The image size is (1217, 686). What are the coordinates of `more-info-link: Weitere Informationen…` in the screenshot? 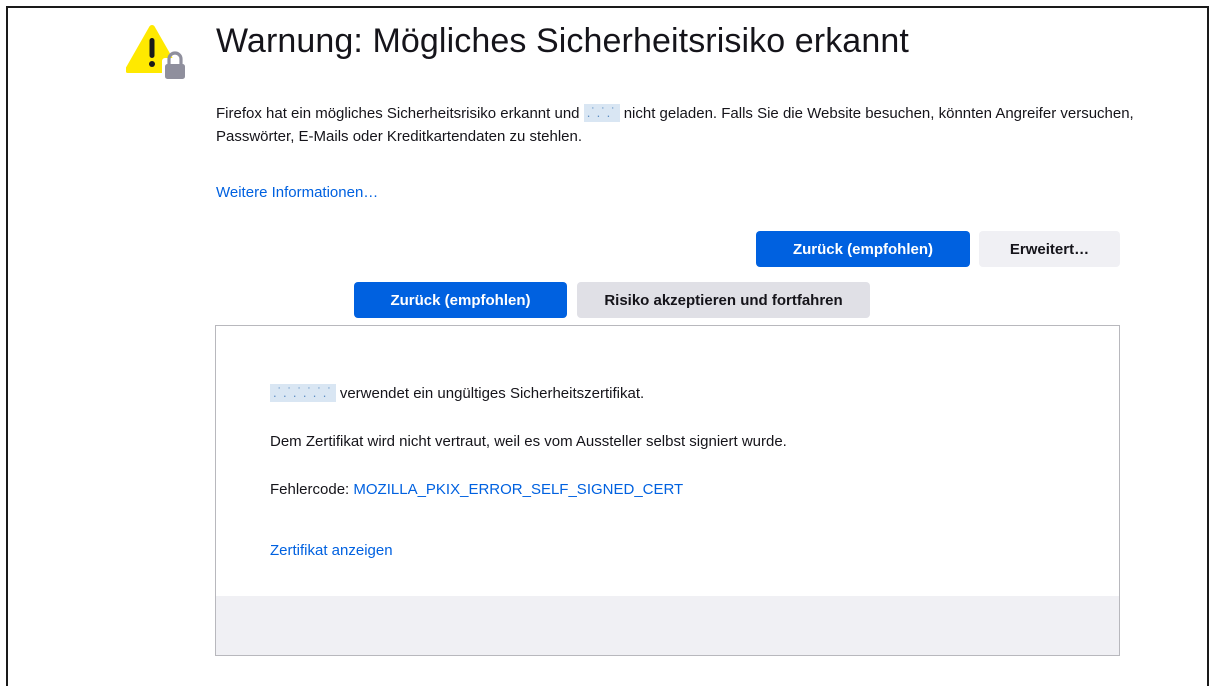 It's located at (297, 192).